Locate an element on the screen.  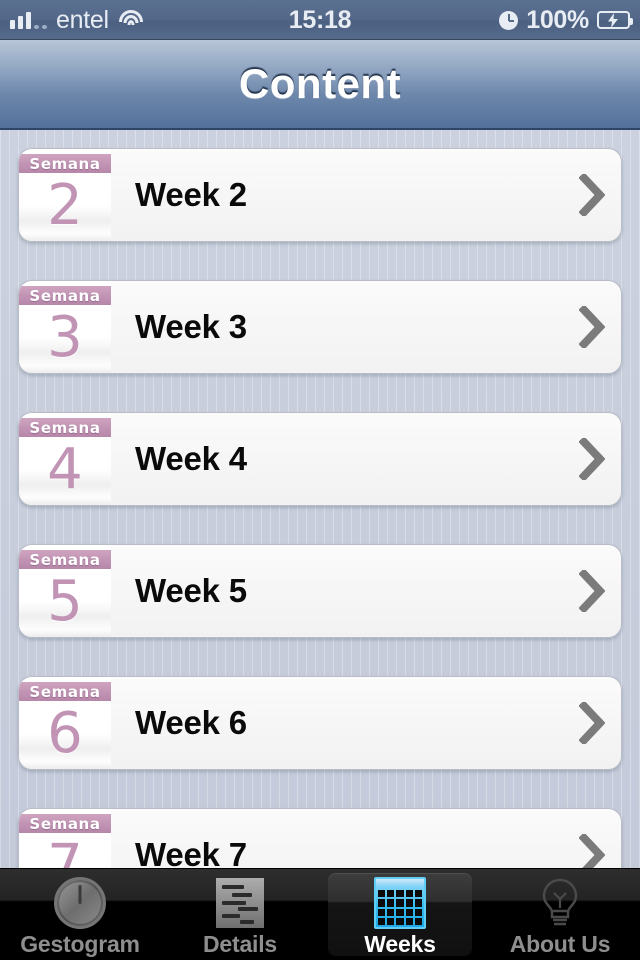
tab-bar: Gestogram Details Weeks About Us is located at coordinates (320, 914).